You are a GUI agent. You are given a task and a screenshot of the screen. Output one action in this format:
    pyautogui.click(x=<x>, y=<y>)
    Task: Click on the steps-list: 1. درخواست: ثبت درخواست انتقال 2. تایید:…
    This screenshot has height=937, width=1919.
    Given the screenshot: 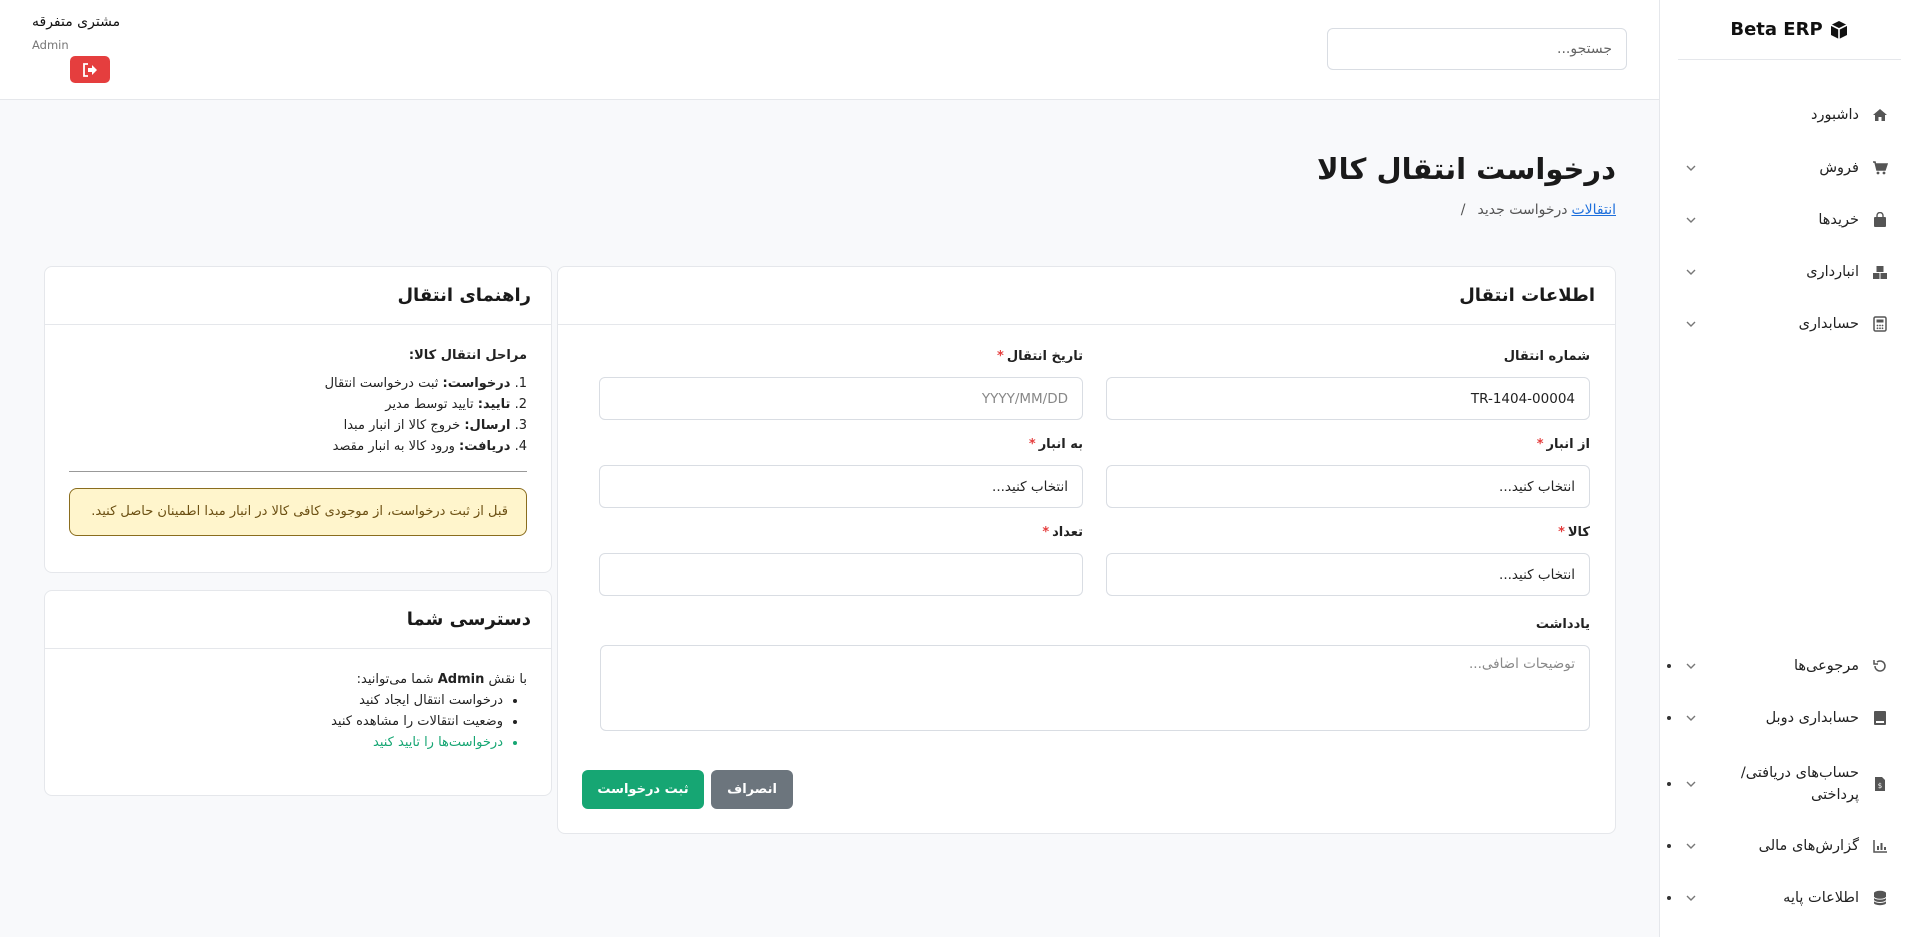 What is the action you would take?
    pyautogui.click(x=298, y=415)
    